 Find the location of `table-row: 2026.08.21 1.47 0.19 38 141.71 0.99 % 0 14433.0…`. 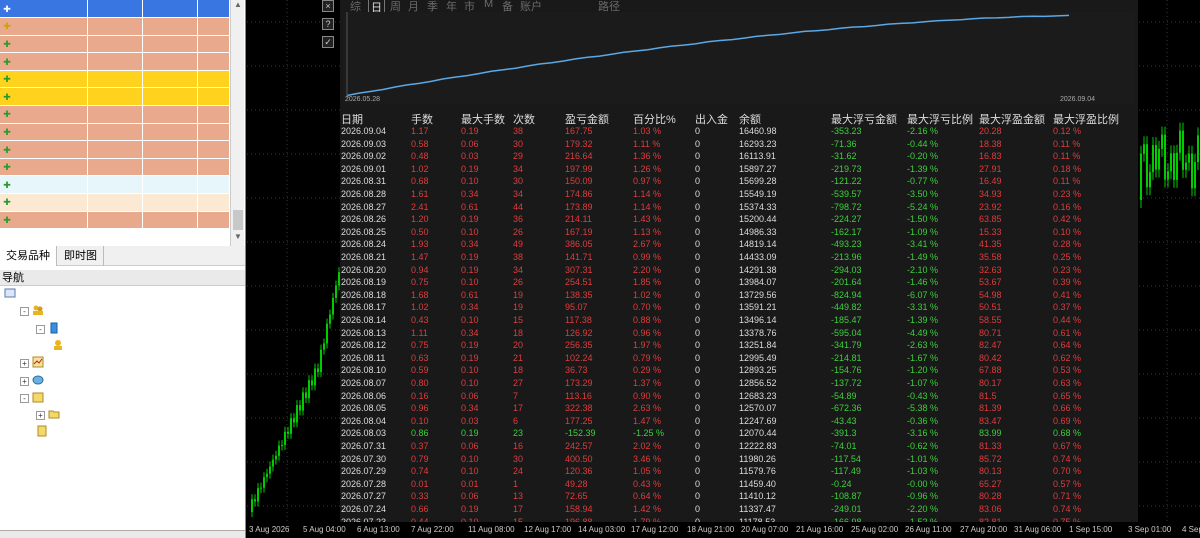

table-row: 2026.08.21 1.47 0.19 38 141.71 0.99 % 0 14433.0… is located at coordinates (739, 257).